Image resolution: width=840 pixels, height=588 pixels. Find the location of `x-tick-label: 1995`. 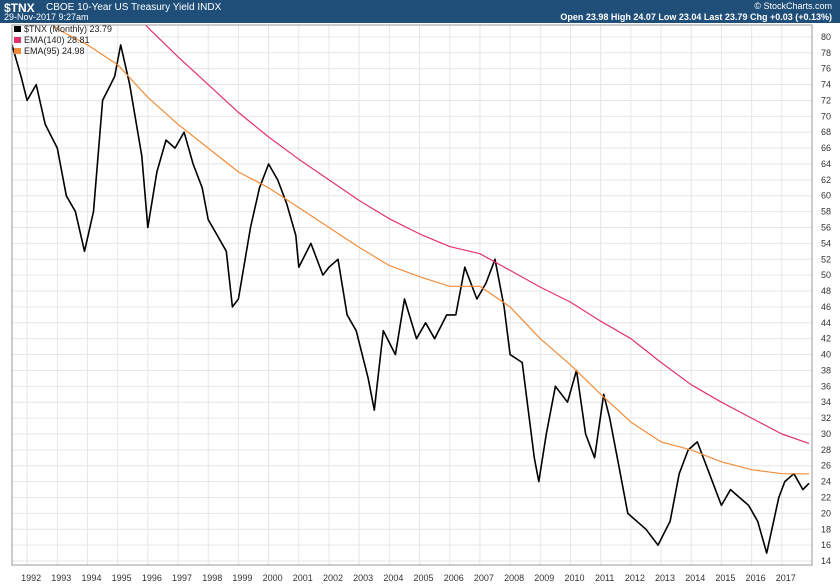

x-tick-label: 1995 is located at coordinates (122, 578).